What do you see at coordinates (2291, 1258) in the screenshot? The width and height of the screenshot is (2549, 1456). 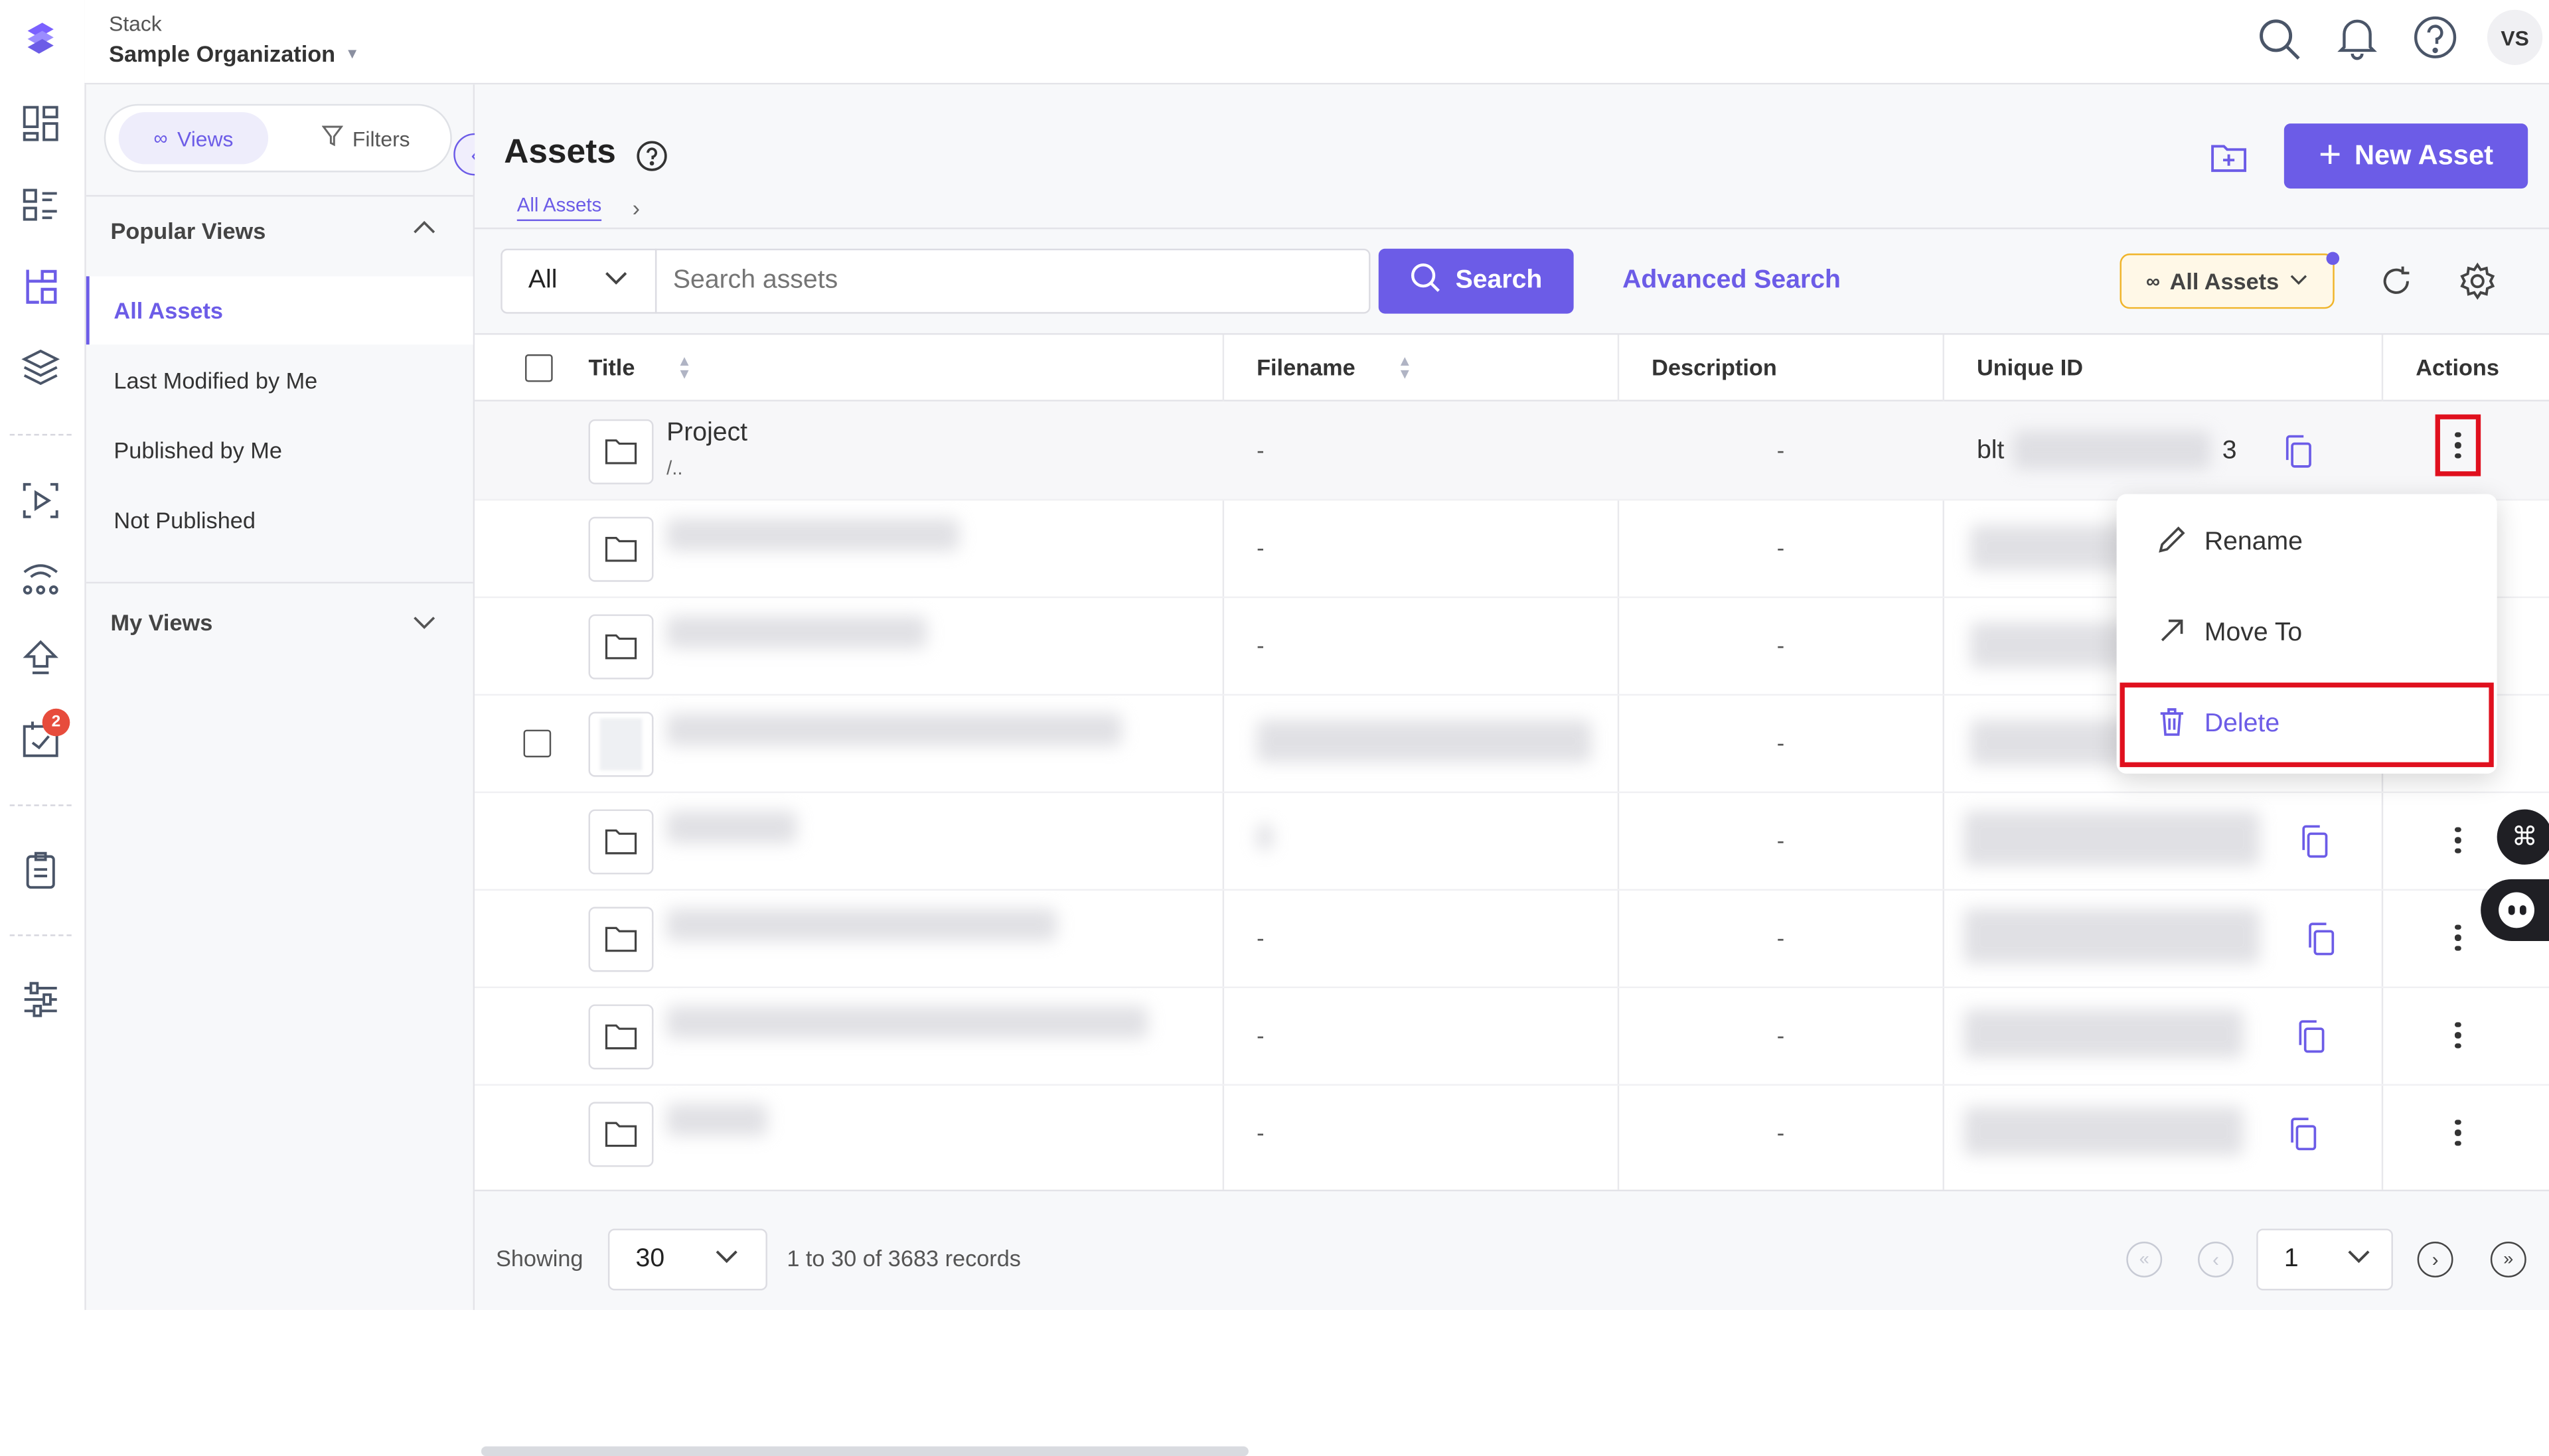 I see `page-number-value: 1` at bounding box center [2291, 1258].